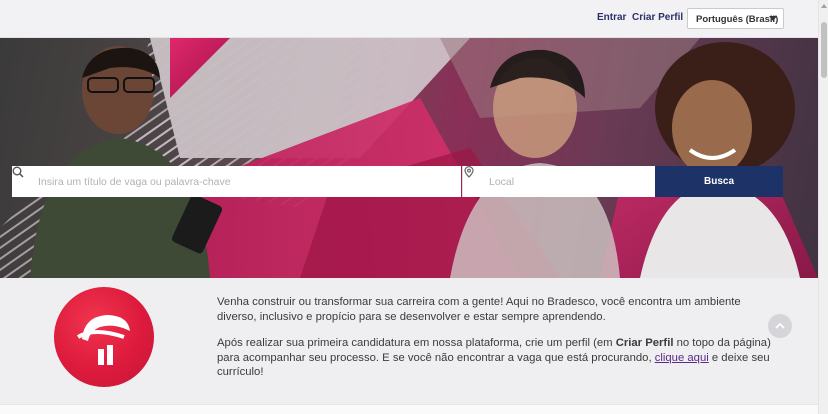 The width and height of the screenshot is (828, 414). What do you see at coordinates (824, 50) in the screenshot?
I see `scrollbar-thumb` at bounding box center [824, 50].